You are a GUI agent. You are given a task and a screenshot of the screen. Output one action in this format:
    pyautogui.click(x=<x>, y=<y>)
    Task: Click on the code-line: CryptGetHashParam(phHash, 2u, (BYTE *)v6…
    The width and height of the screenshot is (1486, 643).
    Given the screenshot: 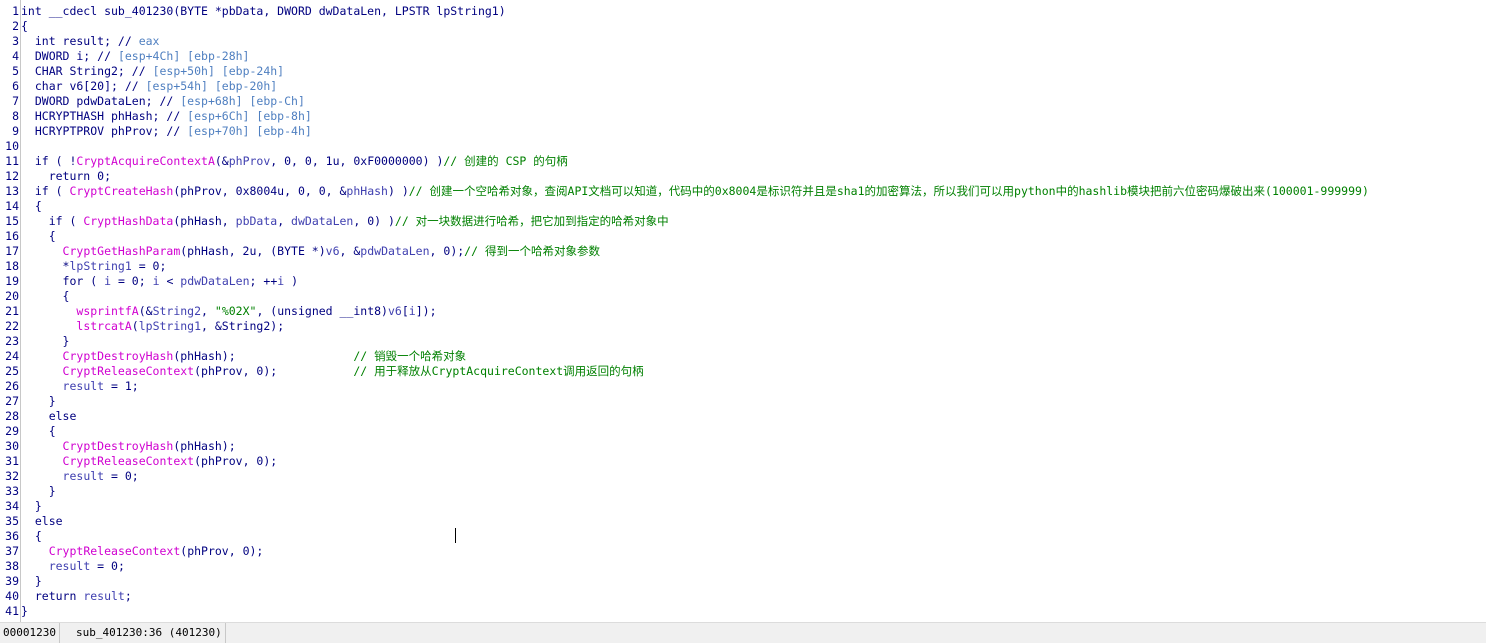 What is the action you would take?
    pyautogui.click(x=695, y=251)
    